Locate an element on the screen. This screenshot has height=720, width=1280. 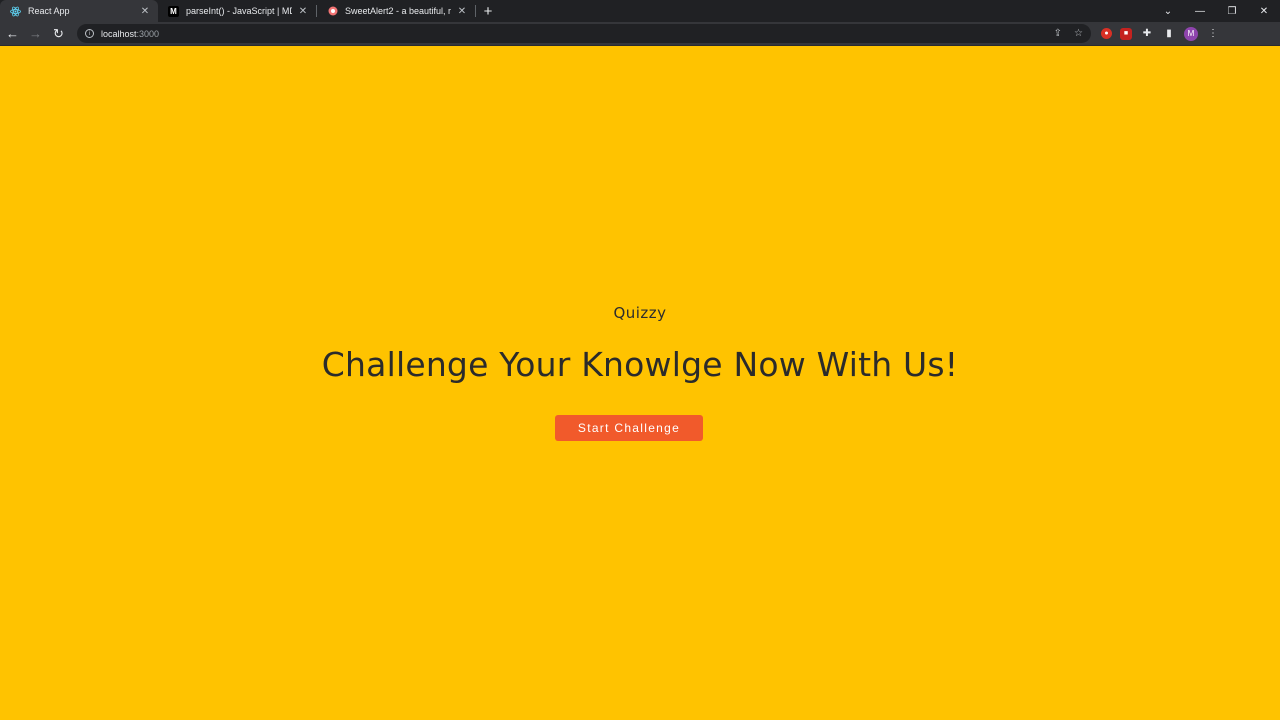
window-controls: ⌄ — ❐ ✕ is located at coordinates (1216, 11).